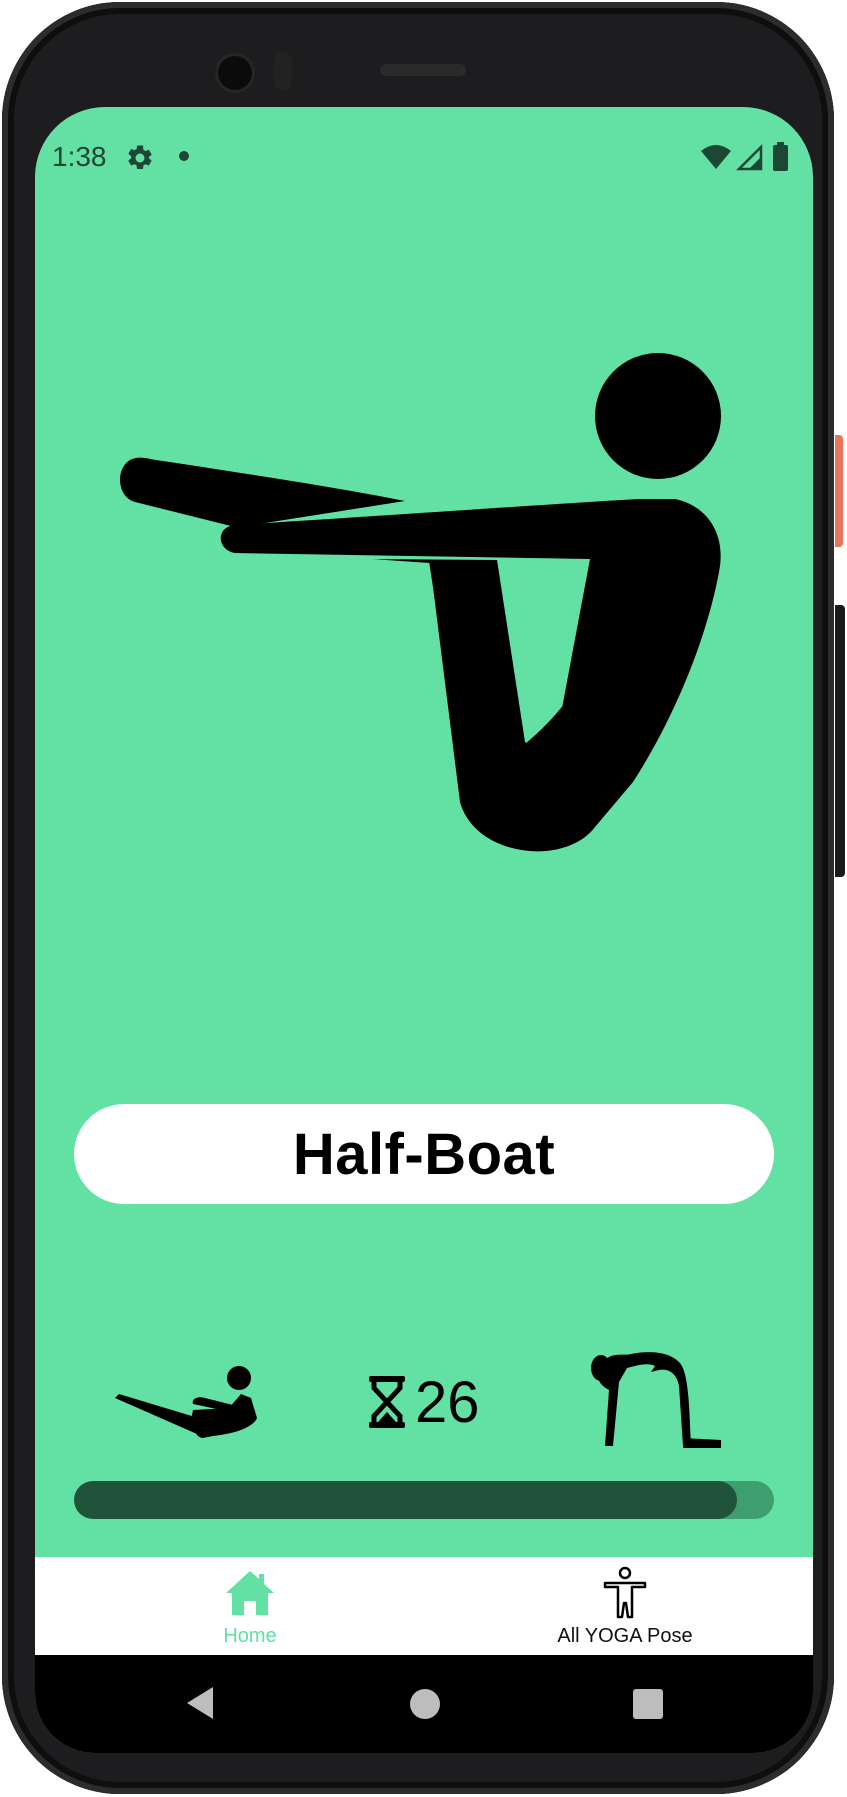  I want to click on recents-icon, so click(648, 1704).